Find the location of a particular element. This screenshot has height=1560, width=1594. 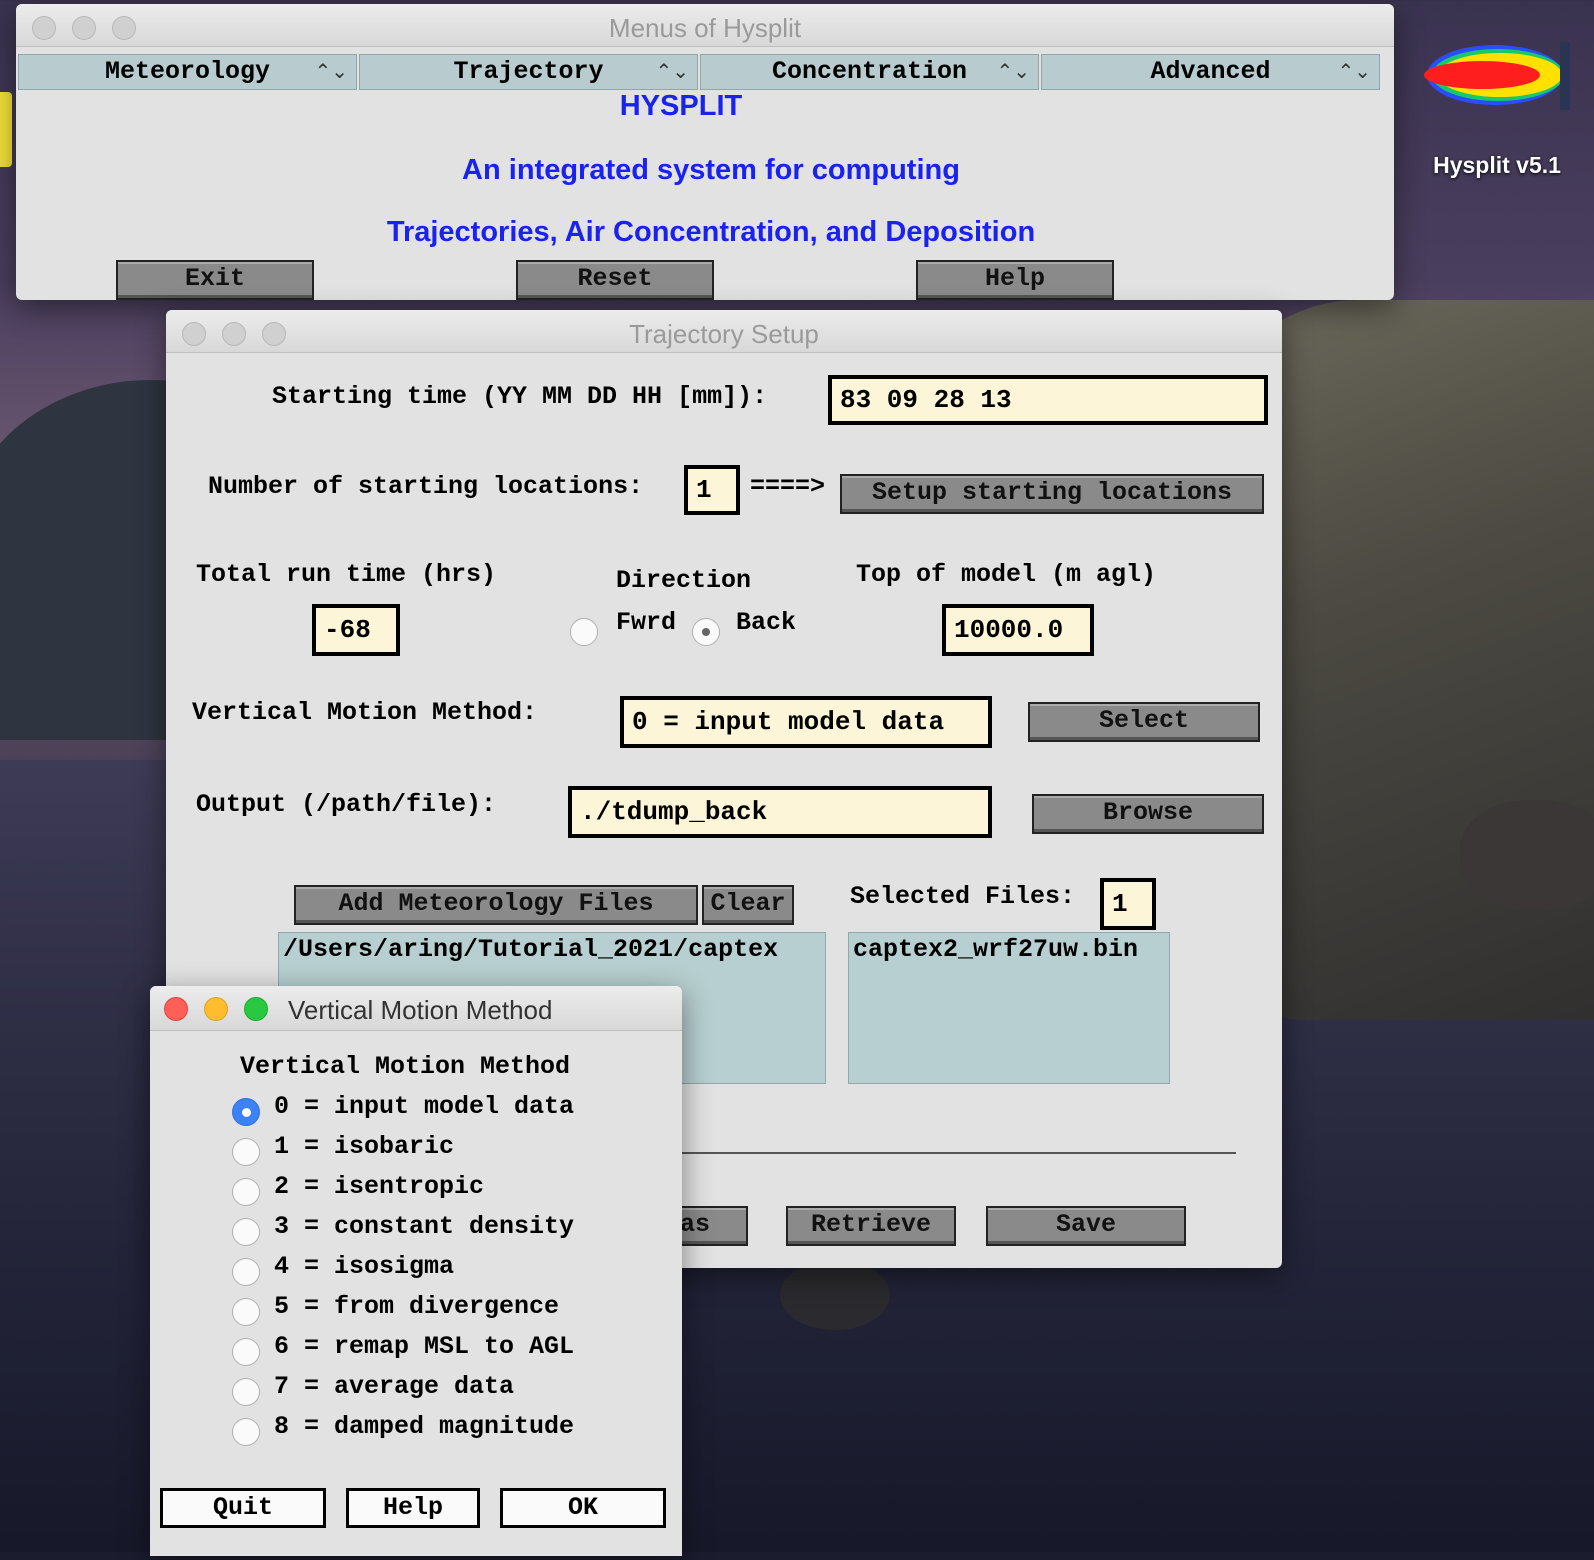

run-time-label: Total run time (hrs) is located at coordinates (346, 574).